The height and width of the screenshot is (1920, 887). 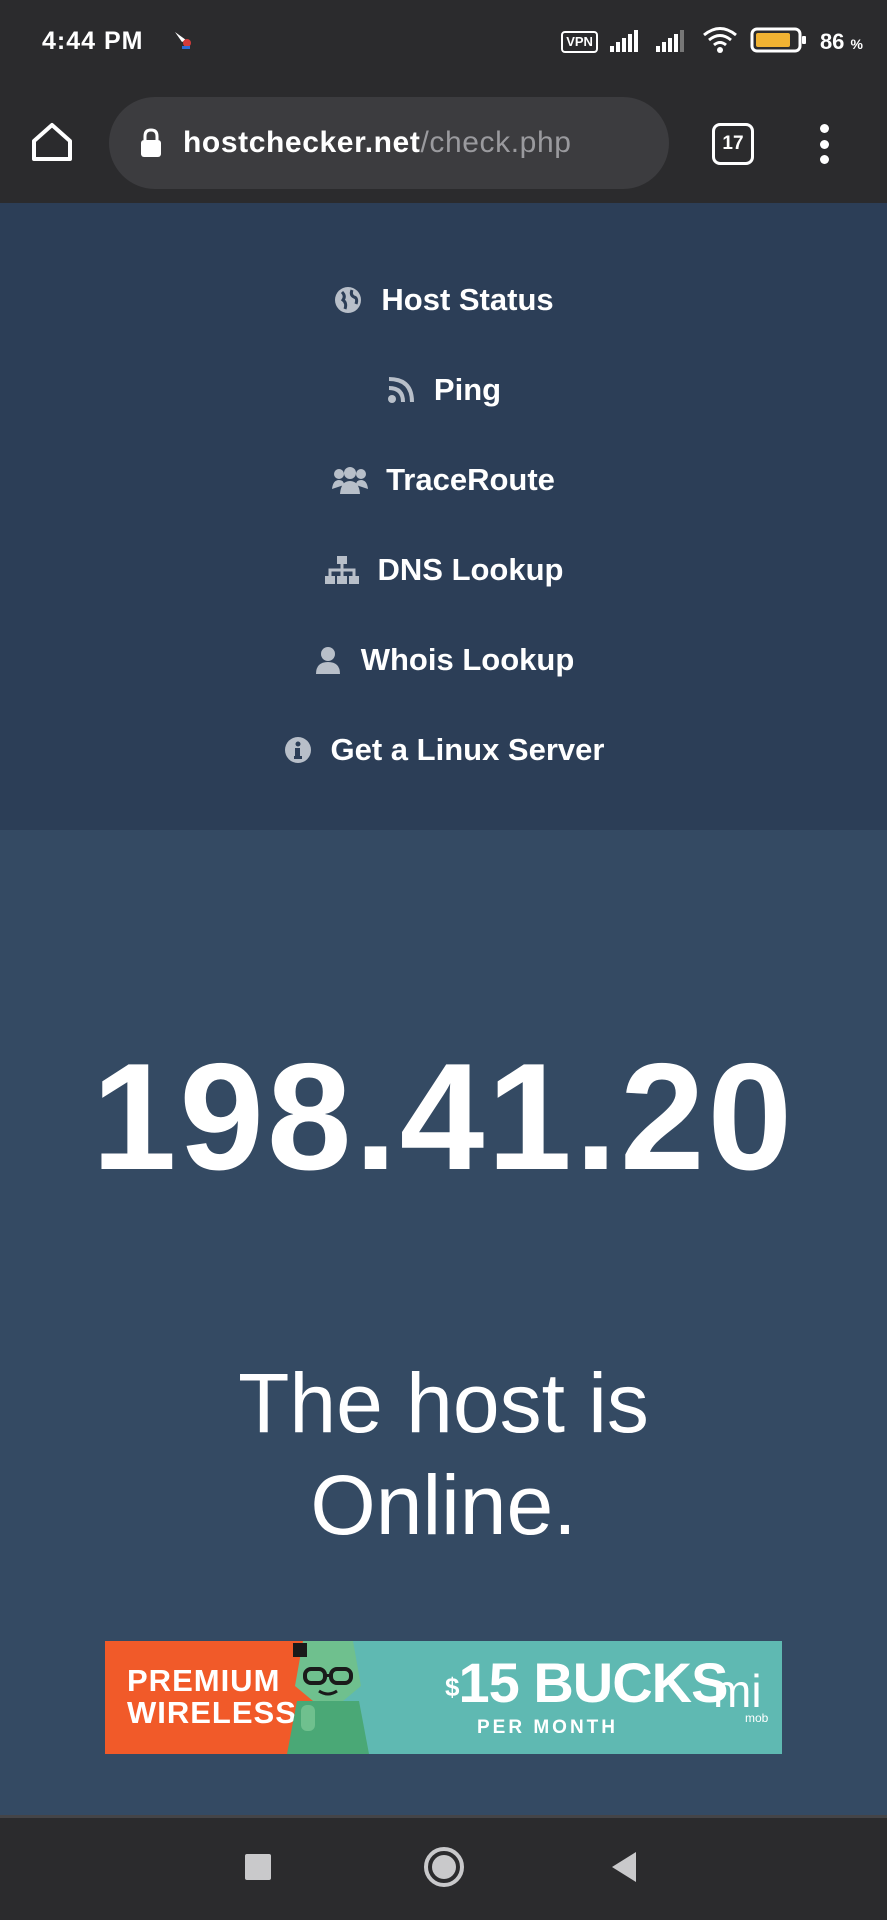 I want to click on address-bar: hostchecker.net/check.php, so click(x=389, y=143).